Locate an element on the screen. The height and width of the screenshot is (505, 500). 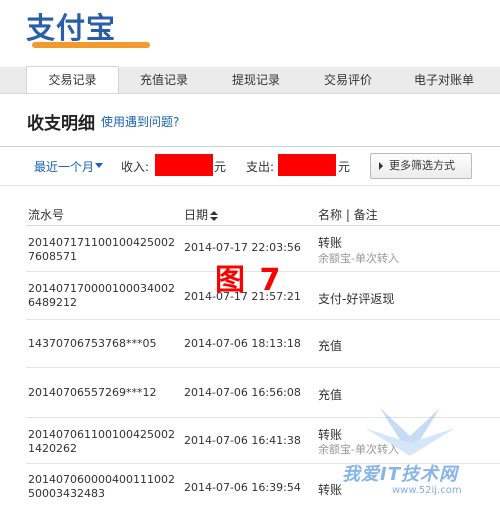
site-url-watermark: www.52ij.com is located at coordinates (427, 490).